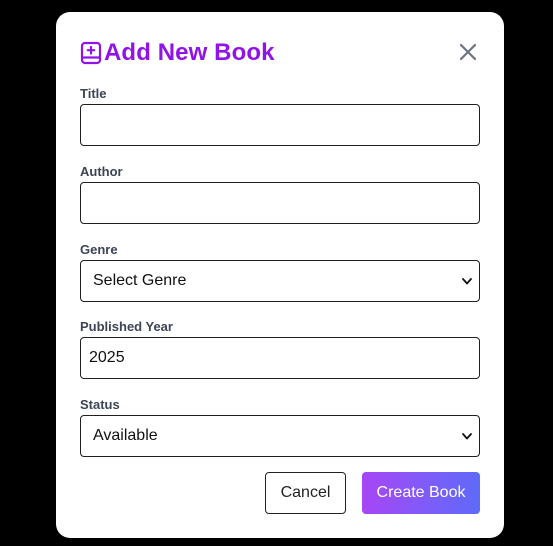 This screenshot has height=546, width=553. What do you see at coordinates (189, 52) in the screenshot?
I see `modal-title: Add New Book` at bounding box center [189, 52].